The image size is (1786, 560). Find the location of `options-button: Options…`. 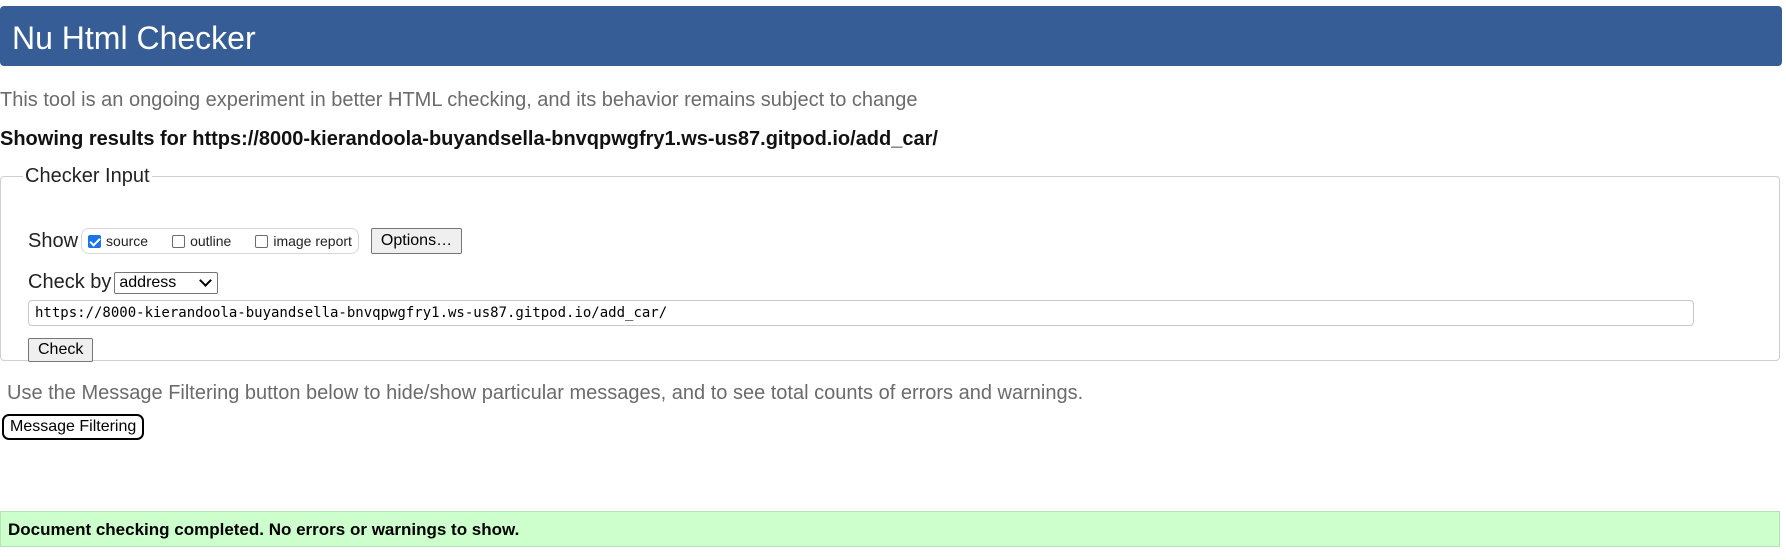

options-button: Options… is located at coordinates (416, 241).